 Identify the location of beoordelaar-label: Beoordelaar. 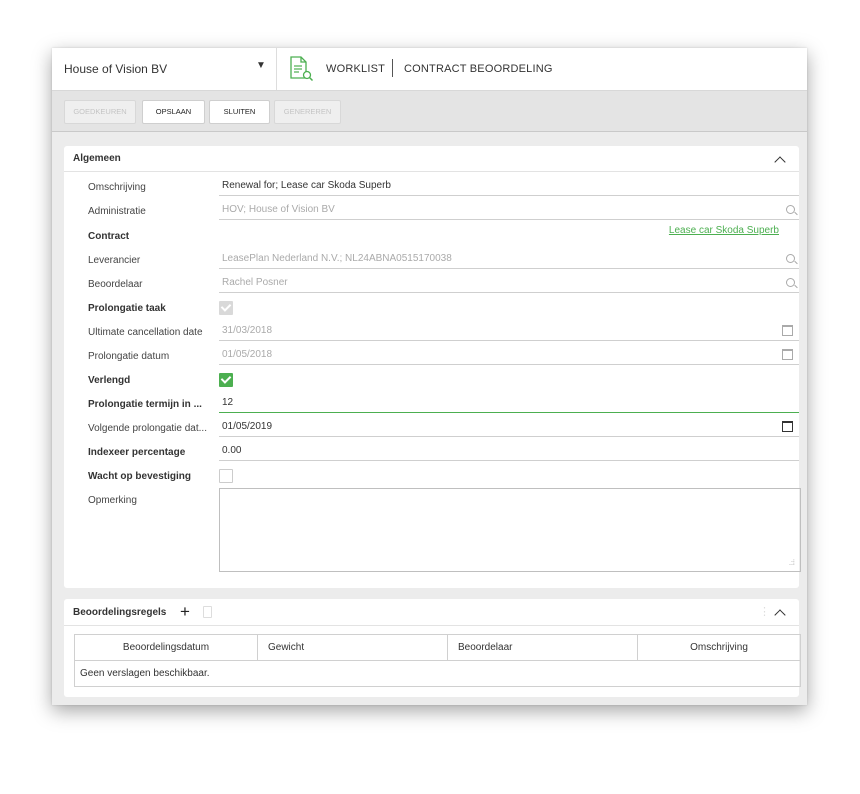
(115, 284).